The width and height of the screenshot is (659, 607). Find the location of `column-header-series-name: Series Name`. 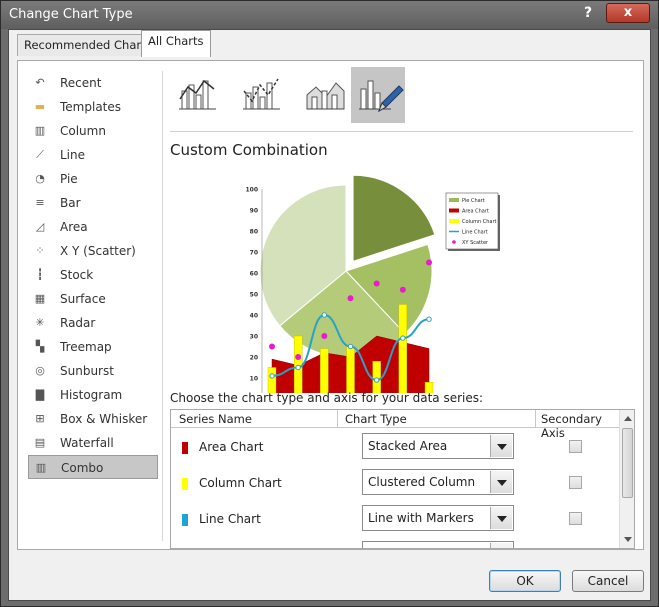

column-header-series-name: Series Name is located at coordinates (215, 419).